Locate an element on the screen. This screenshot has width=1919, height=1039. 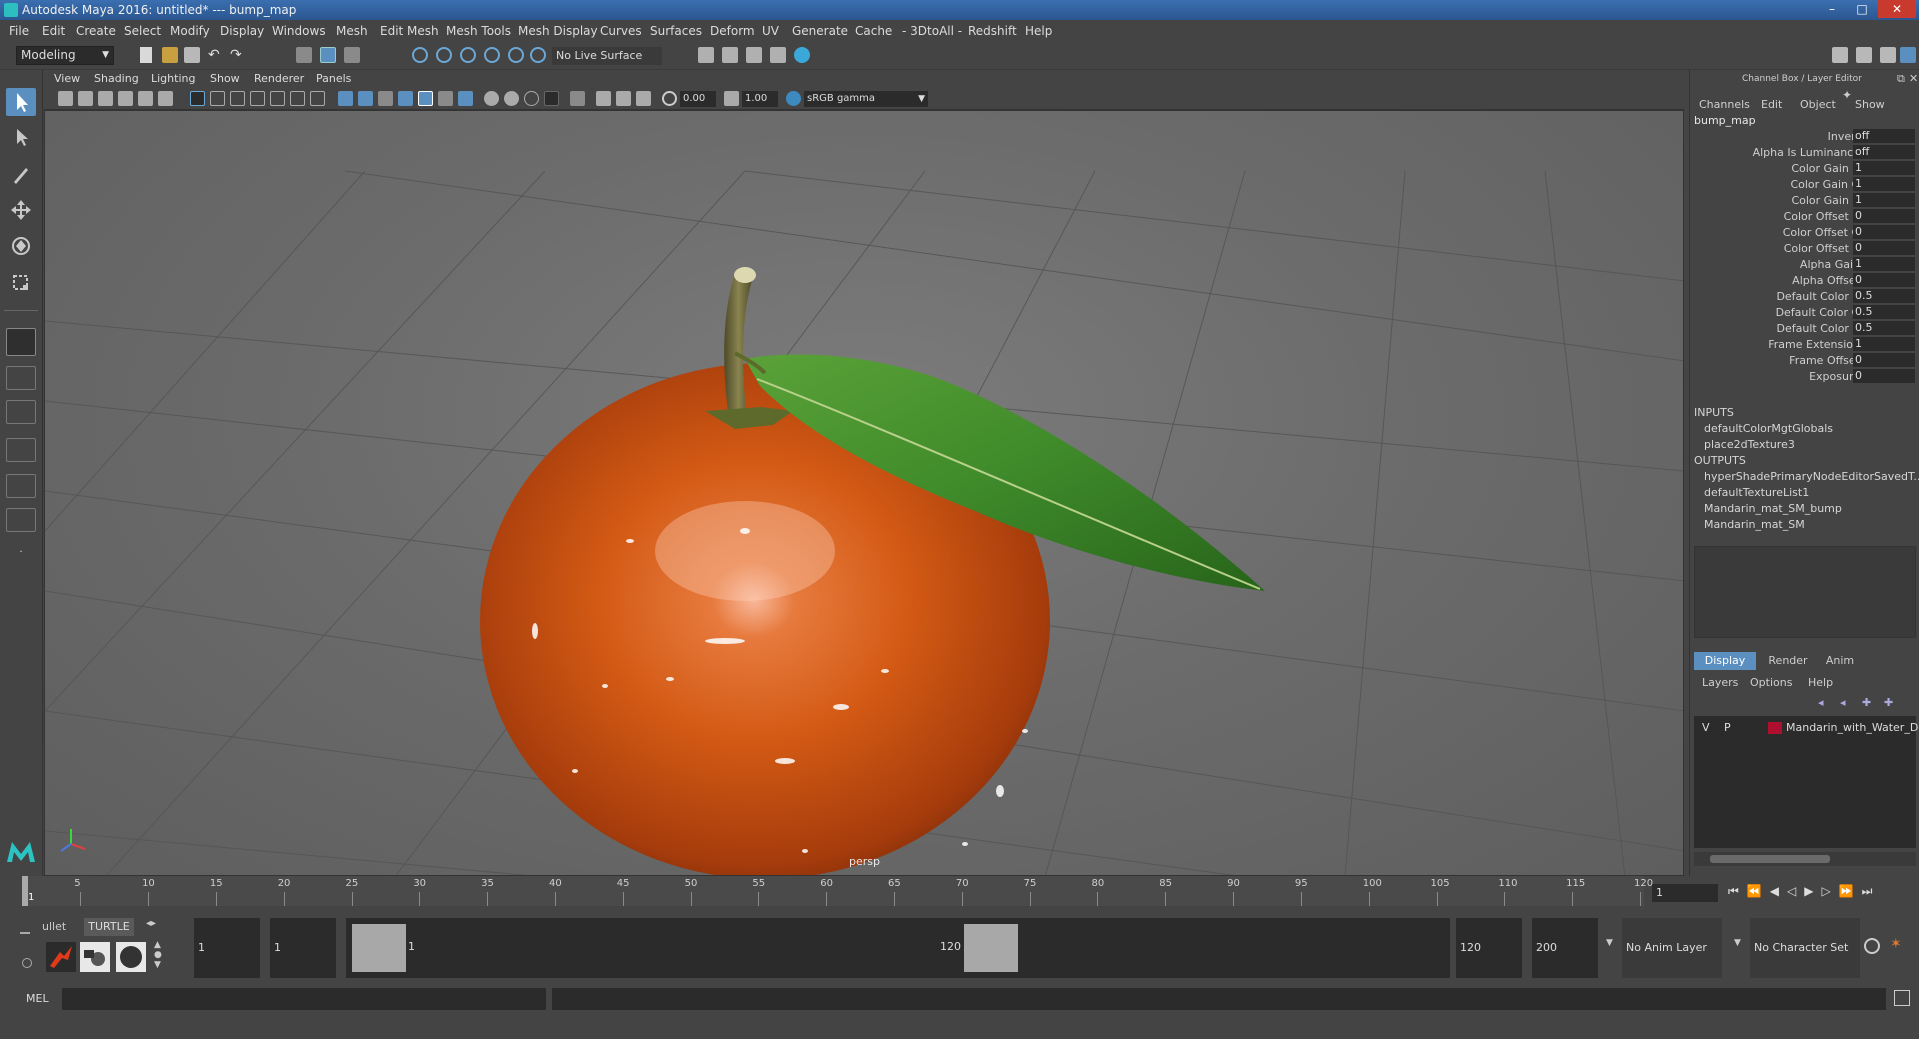
attribute-label: Color Gain R is located at coordinates (1825, 168).